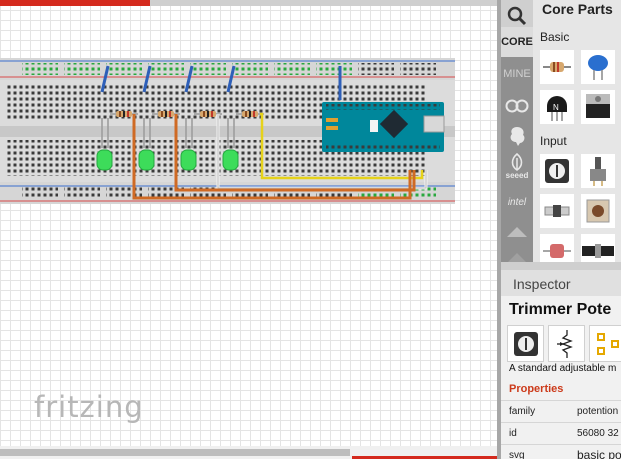 Image resolution: width=621 pixels, height=459 pixels. I want to click on core-bin-tab: CORE, so click(517, 42).